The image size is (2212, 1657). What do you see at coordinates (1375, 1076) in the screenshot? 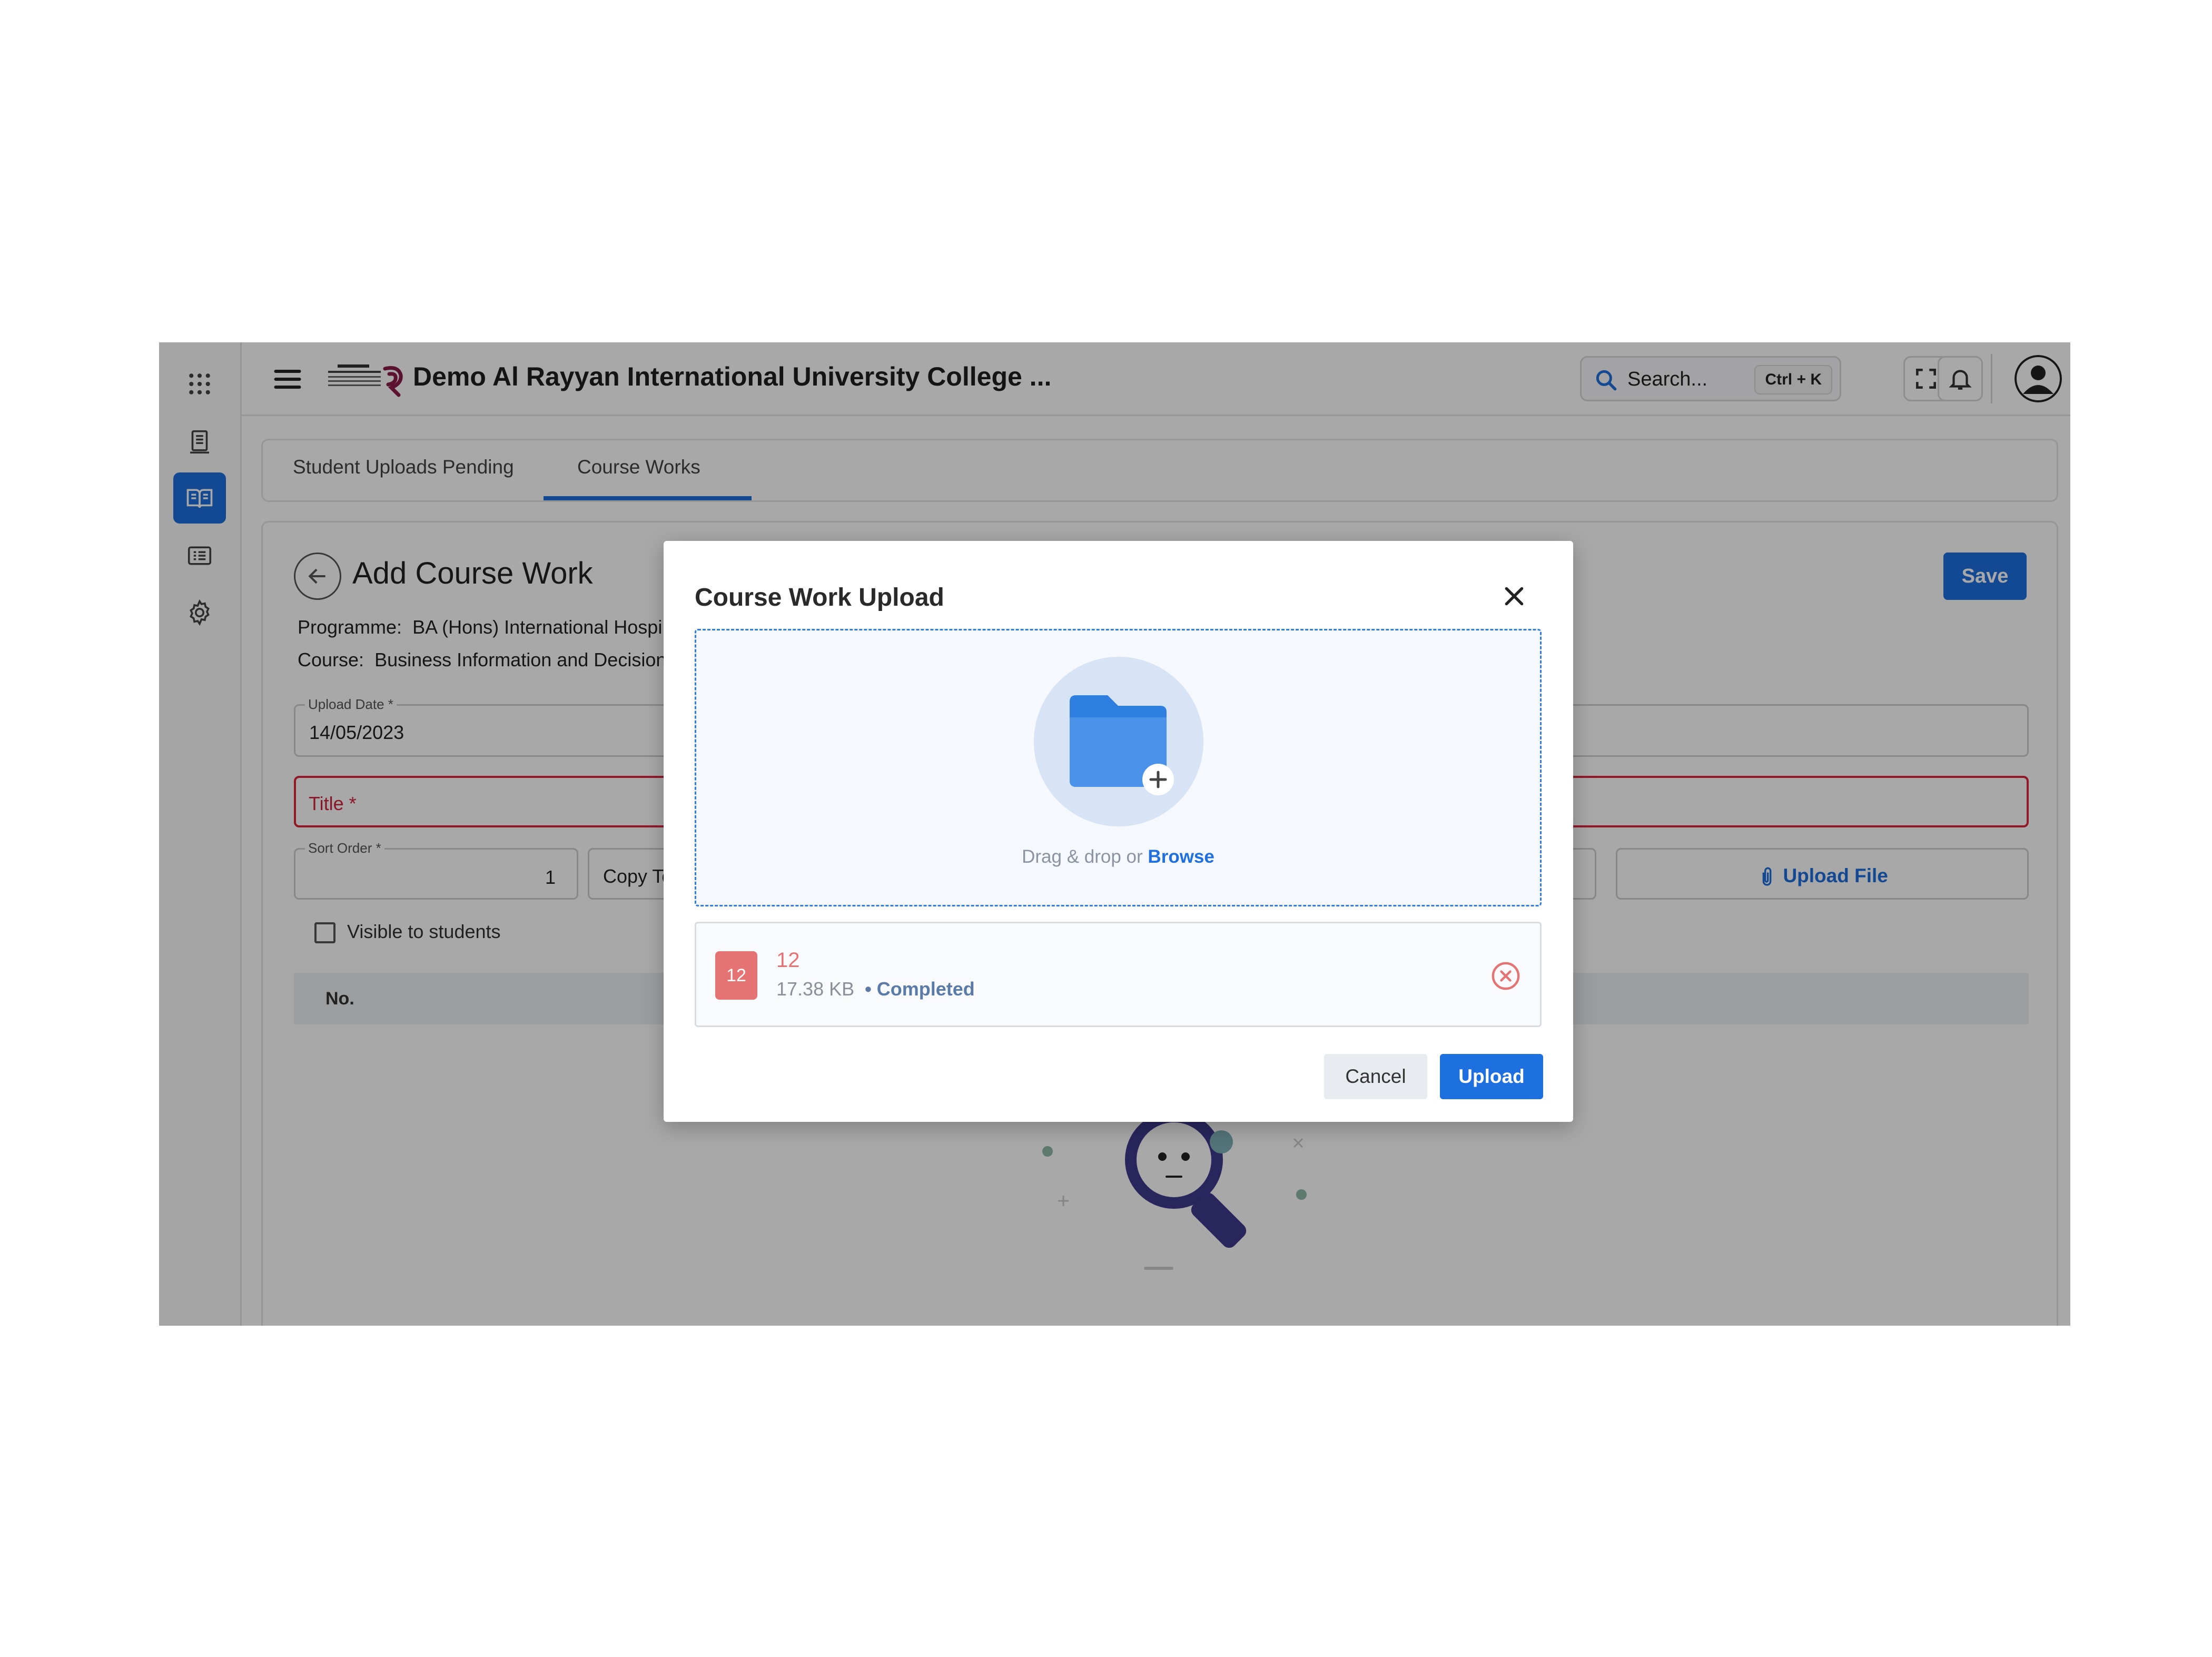
I see `cancel-button: Cancel` at bounding box center [1375, 1076].